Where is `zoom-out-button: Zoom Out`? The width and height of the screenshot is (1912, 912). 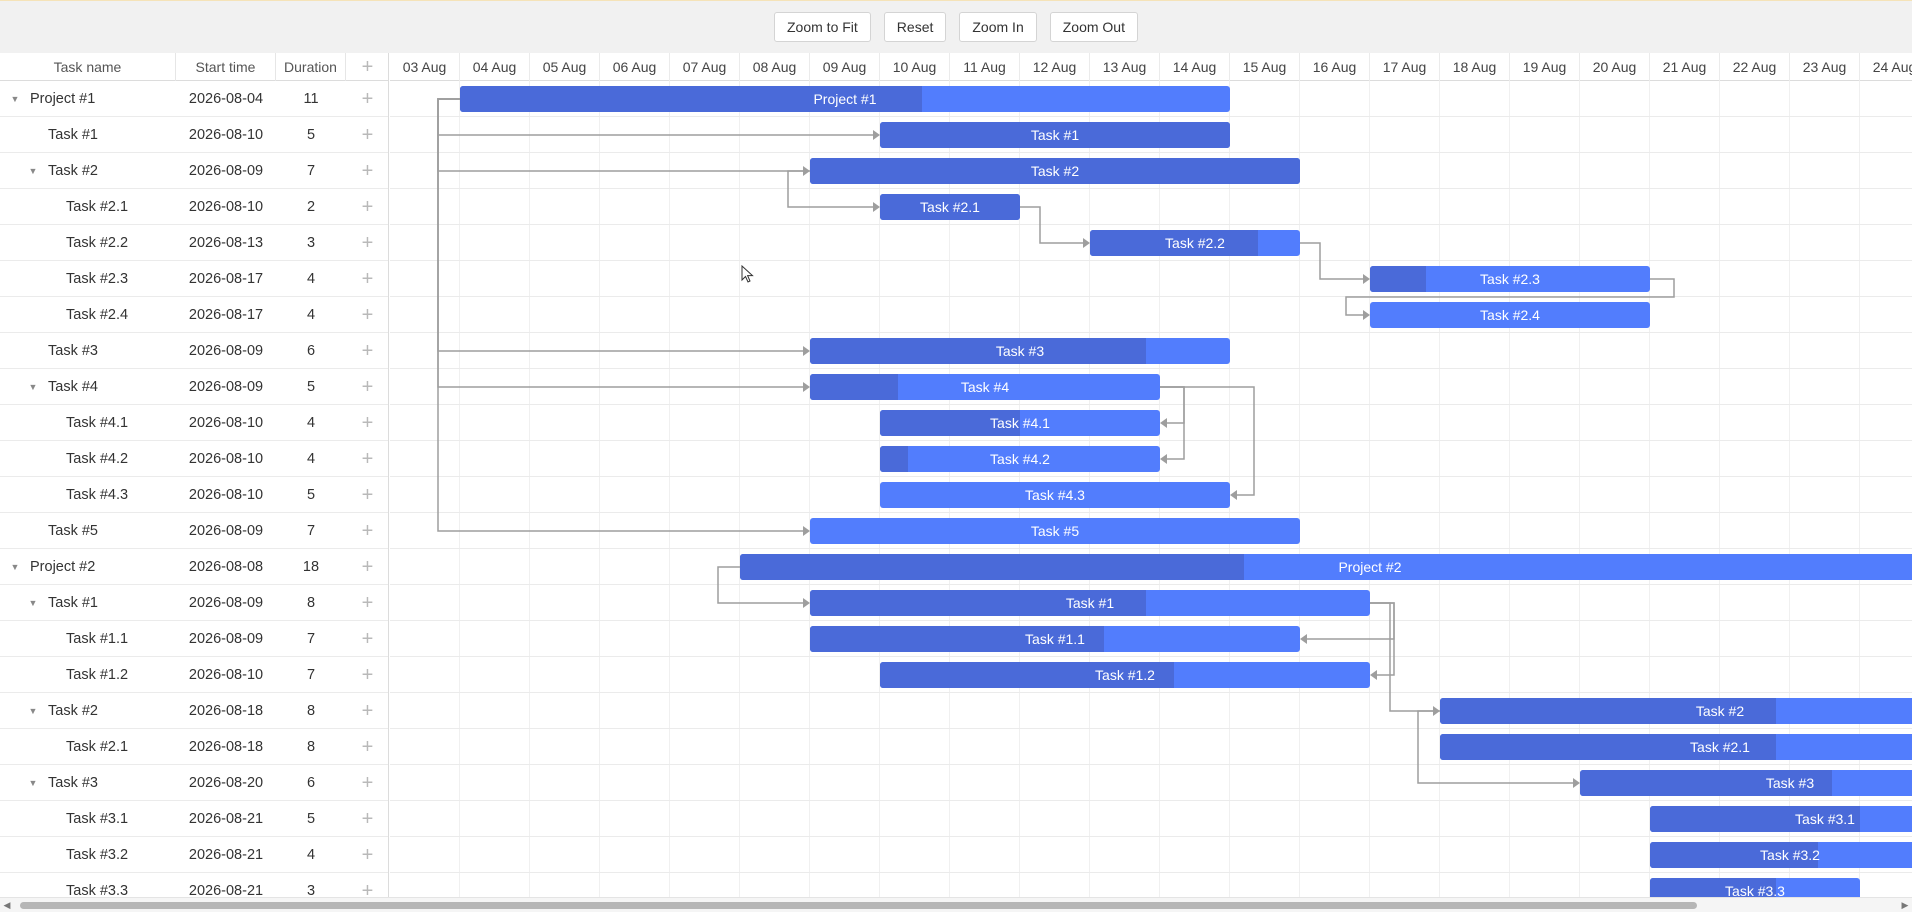 zoom-out-button: Zoom Out is located at coordinates (1093, 27).